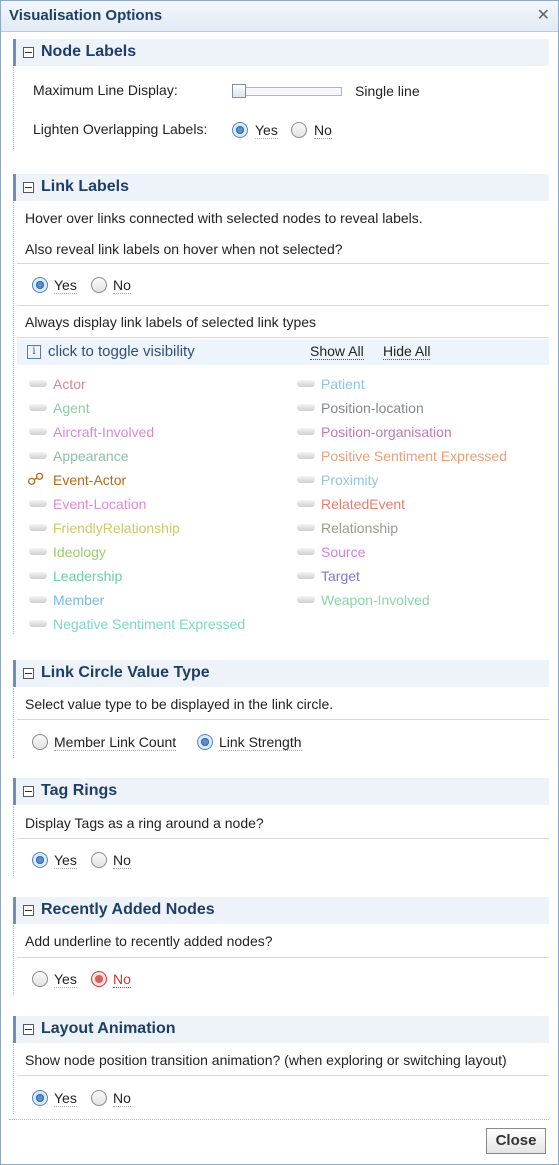 Image resolution: width=559 pixels, height=1165 pixels. I want to click on link-type-label: RelatedEvent, so click(363, 504).